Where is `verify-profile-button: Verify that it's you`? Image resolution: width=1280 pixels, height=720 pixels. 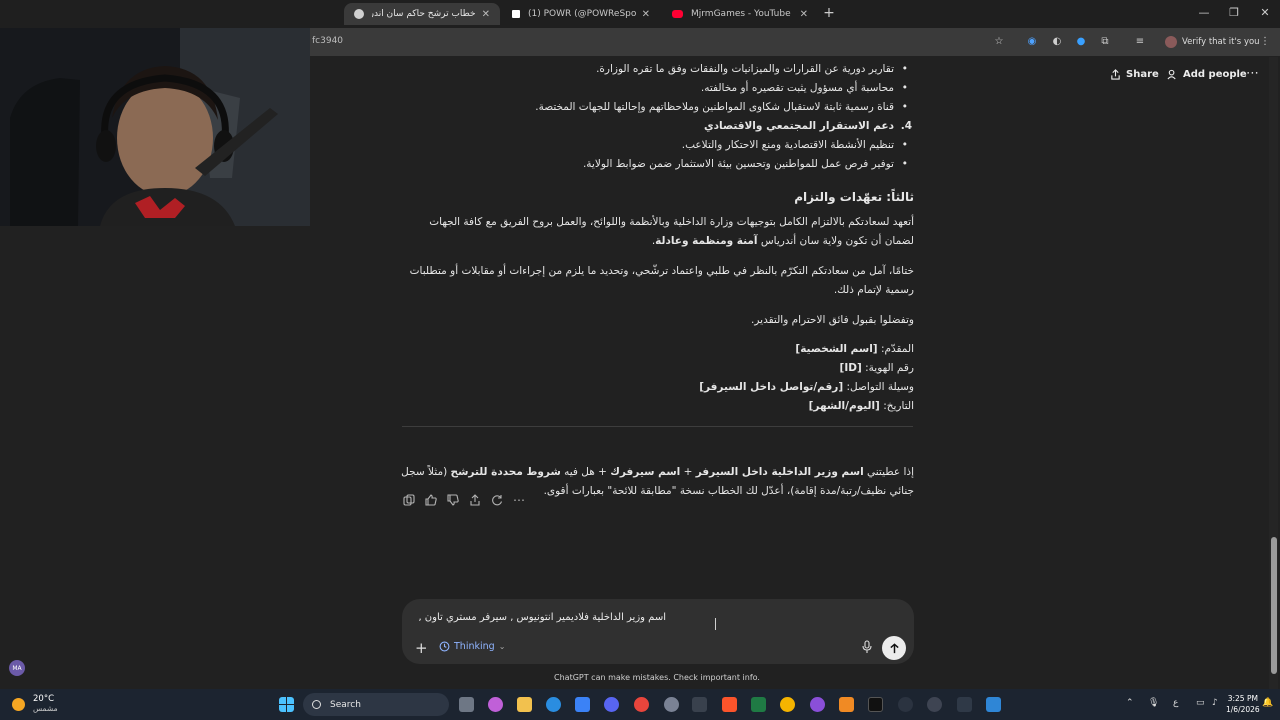
verify-profile-button: Verify that it's you is located at coordinates (1213, 42).